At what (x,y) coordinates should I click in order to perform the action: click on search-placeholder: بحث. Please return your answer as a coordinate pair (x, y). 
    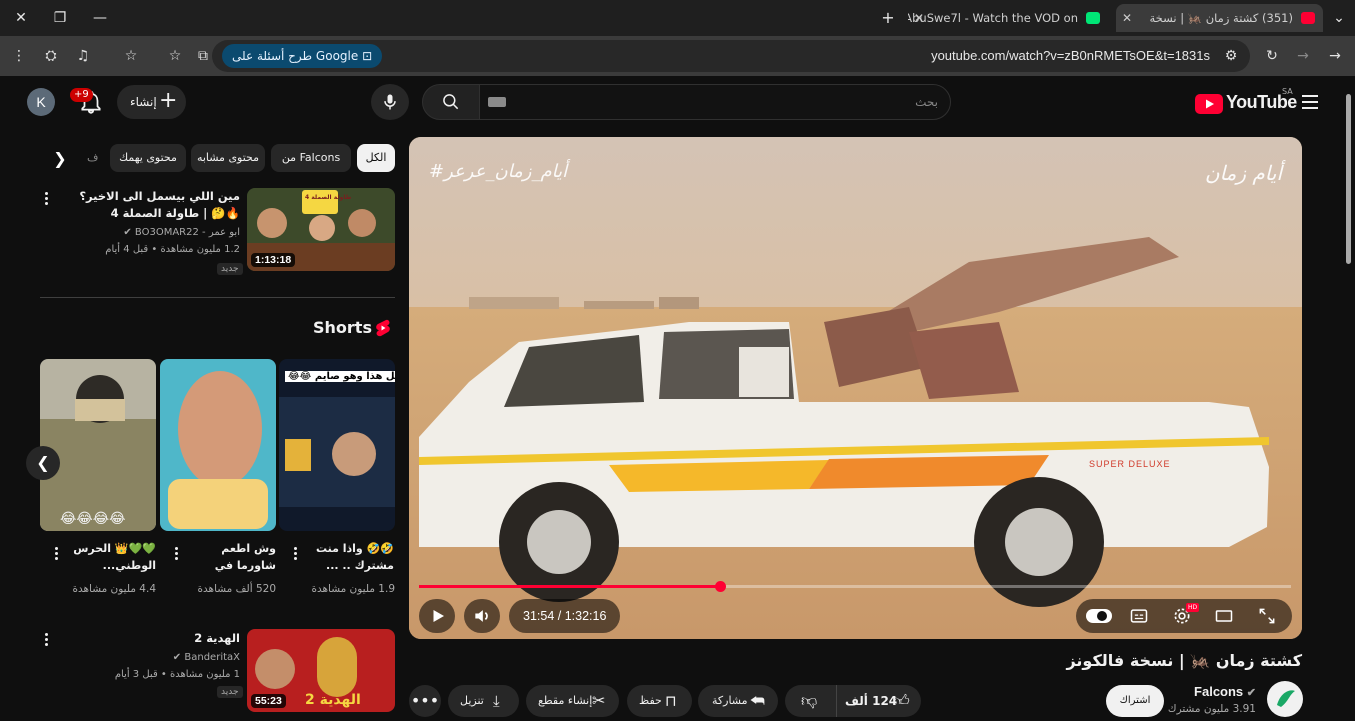
    Looking at the image, I should click on (926, 102).